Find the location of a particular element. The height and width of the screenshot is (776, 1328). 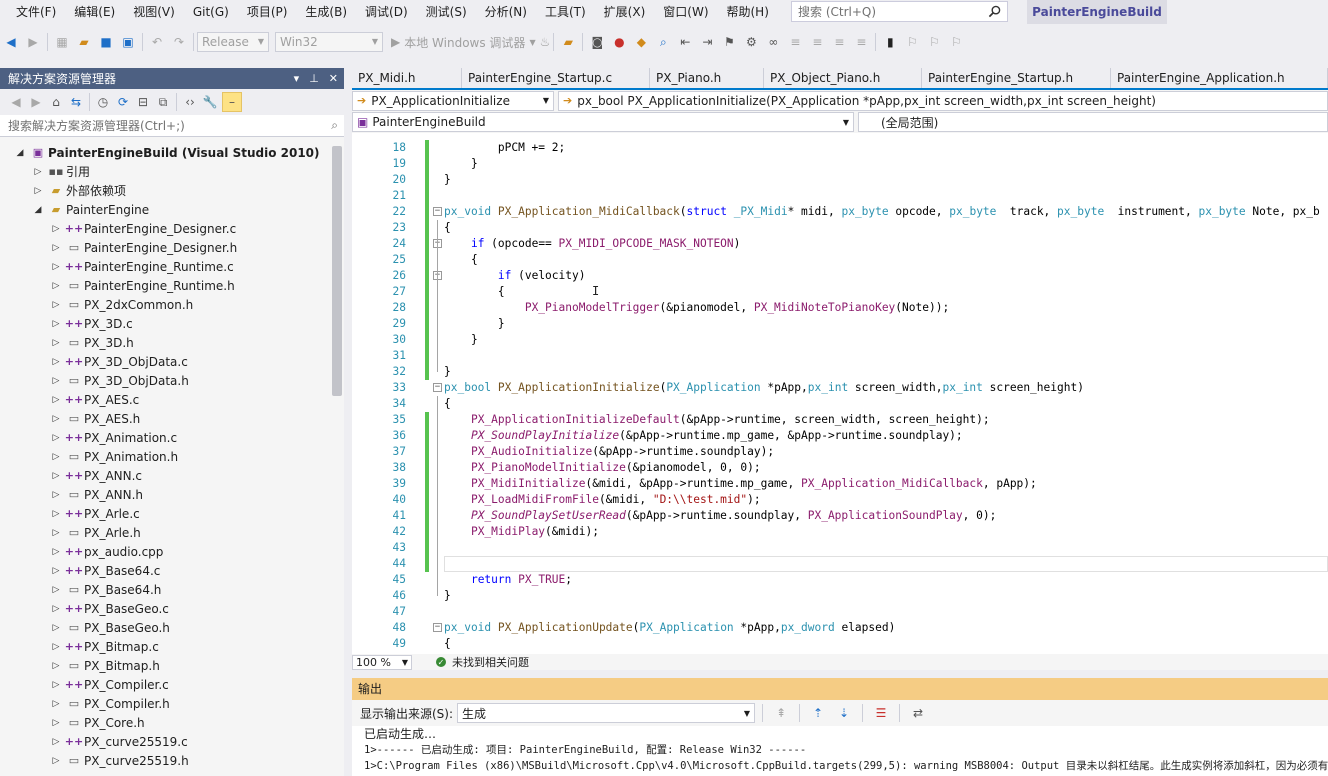

tree-item-file: ▷ ▭ PX_3D_ObjData.h is located at coordinates (197, 380).